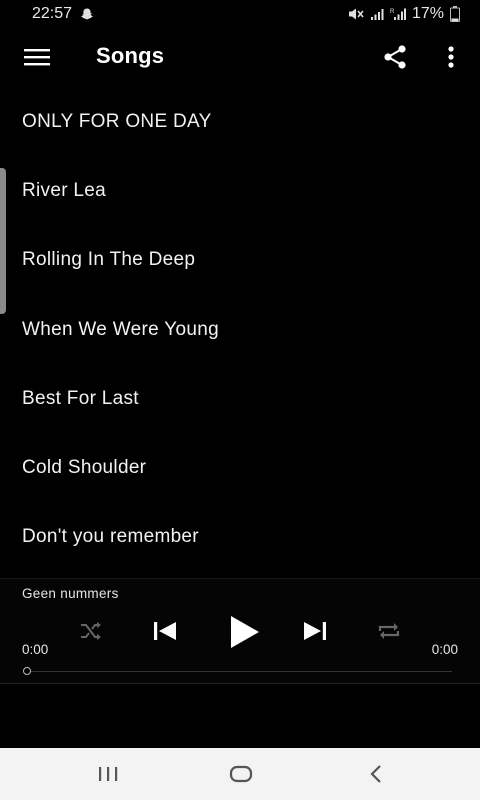 This screenshot has height=800, width=480. I want to click on mute-icon, so click(356, 14).